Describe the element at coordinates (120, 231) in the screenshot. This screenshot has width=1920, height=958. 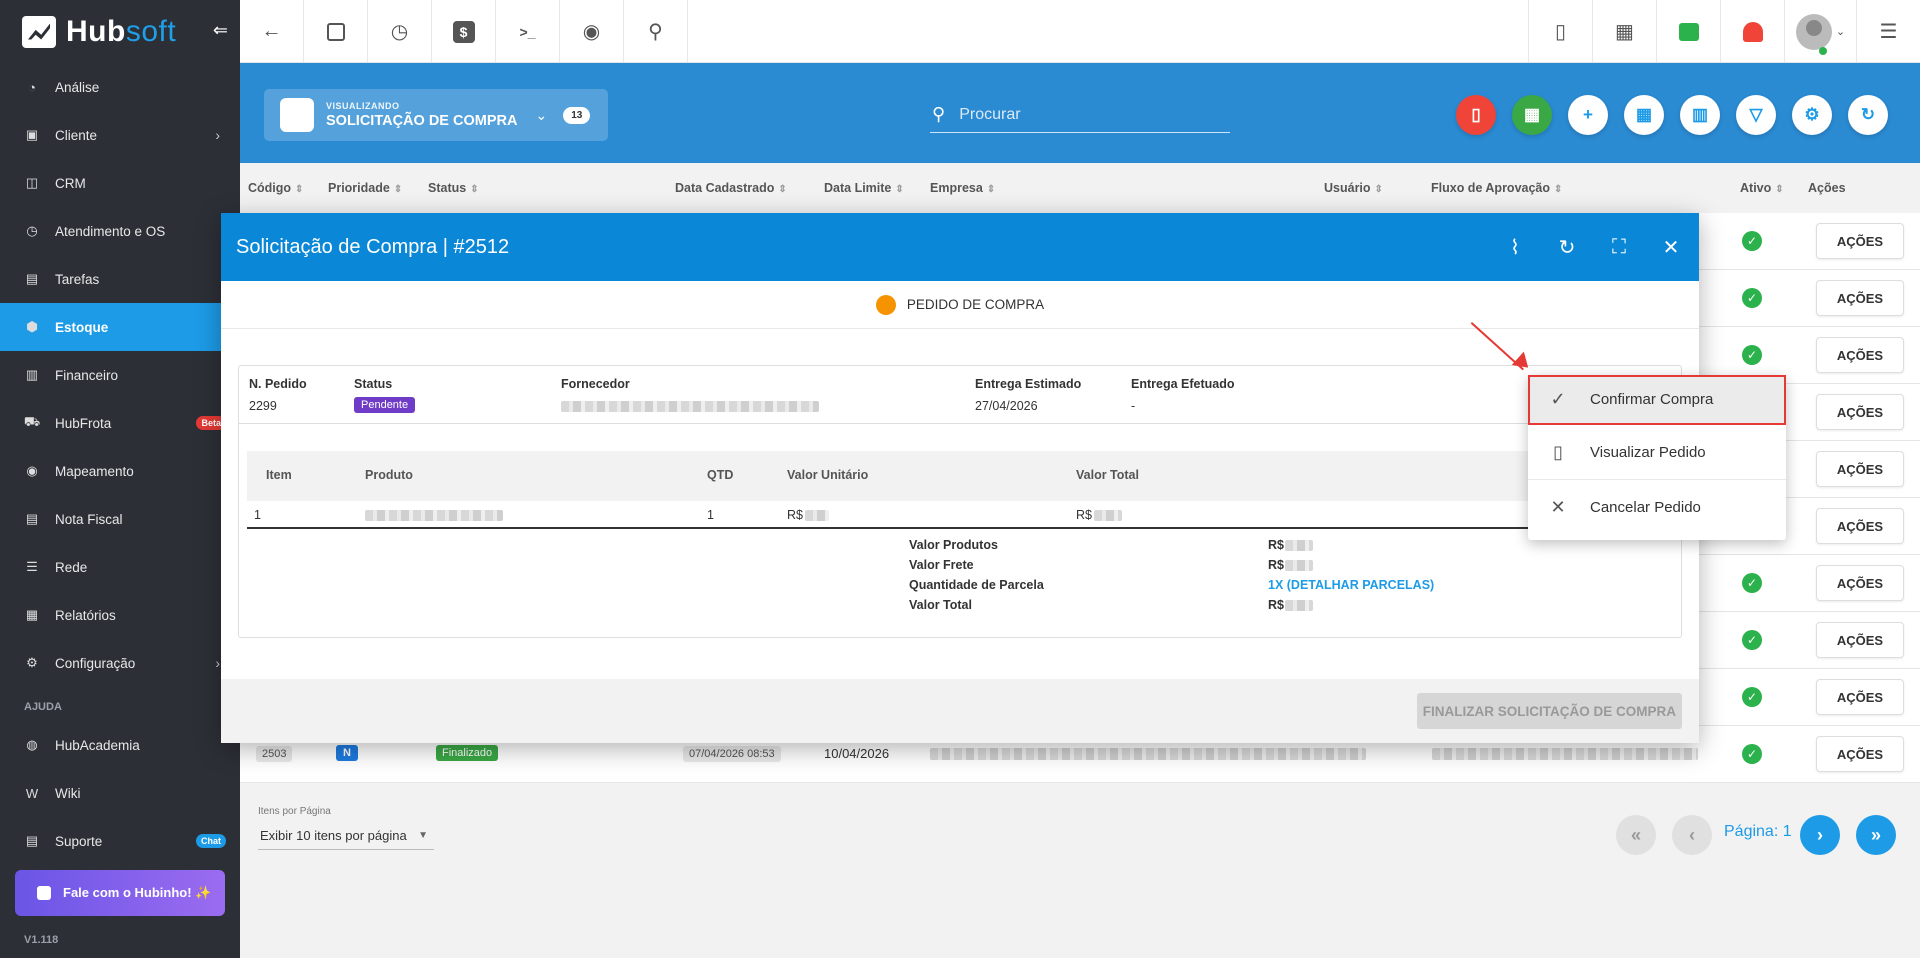
I see `sidebar-item-atendimento: ◷ Atendimento e OS` at that location.